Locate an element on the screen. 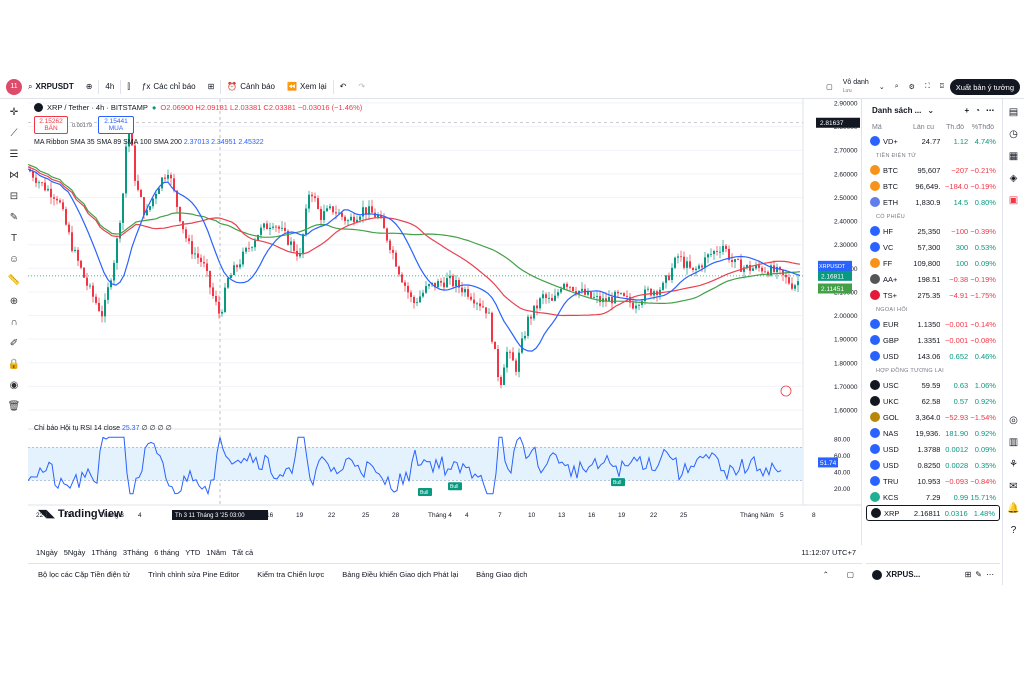  brush-icon: ✎ is located at coordinates (14, 217).